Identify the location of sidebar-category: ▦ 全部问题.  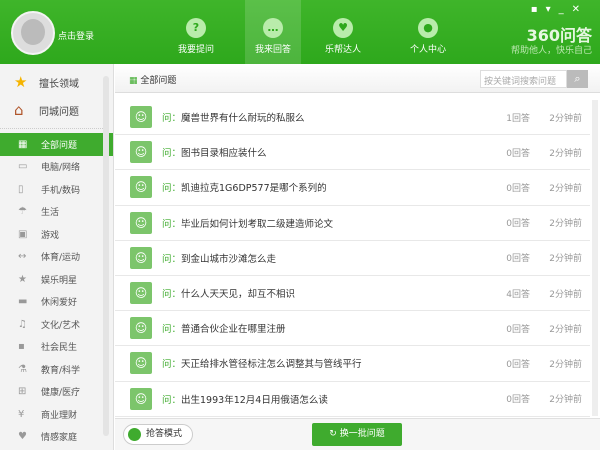
(56, 144).